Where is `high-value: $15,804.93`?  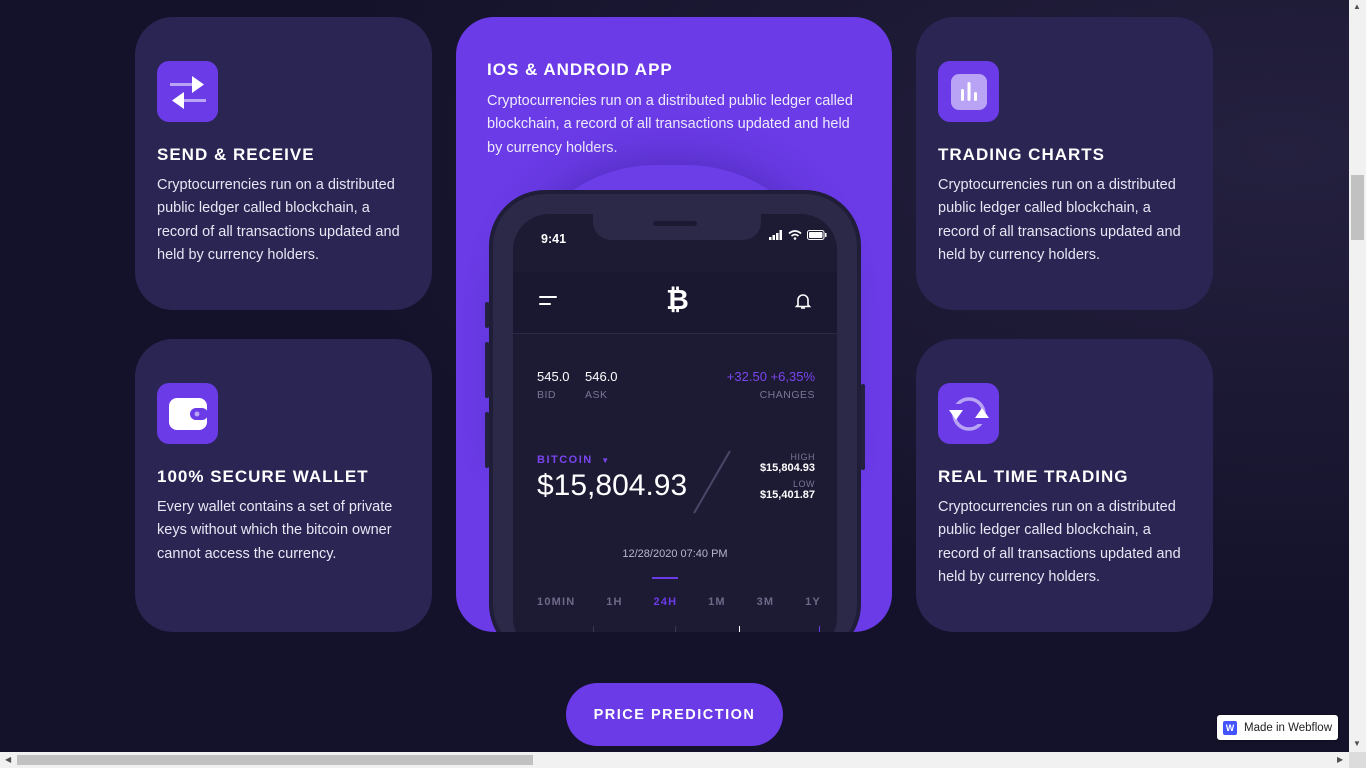
high-value: $15,804.93 is located at coordinates (787, 468).